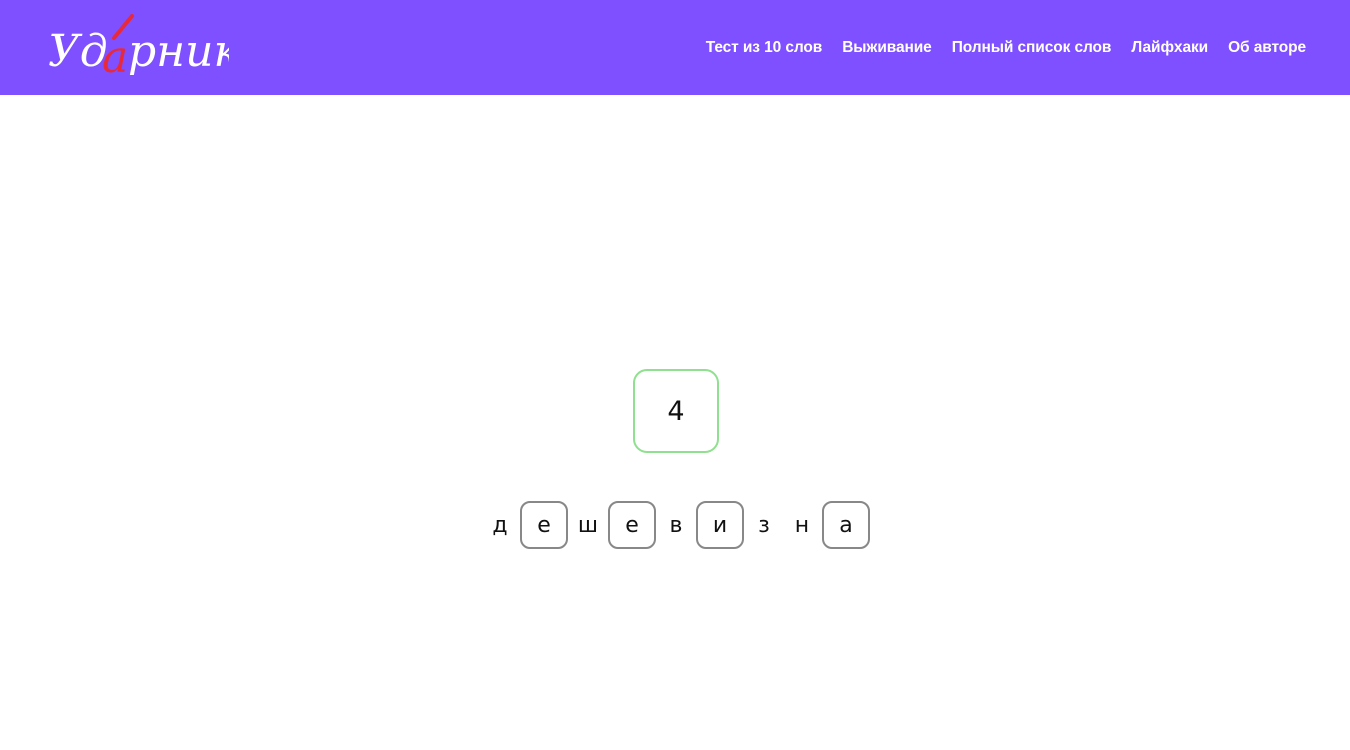  What do you see at coordinates (1032, 48) in the screenshot?
I see `nav-full-word-list: Полный список слов` at bounding box center [1032, 48].